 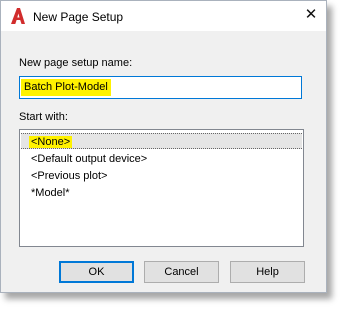 I want to click on page-setup-name-value: Batch Plot-Model, so click(x=66, y=87).